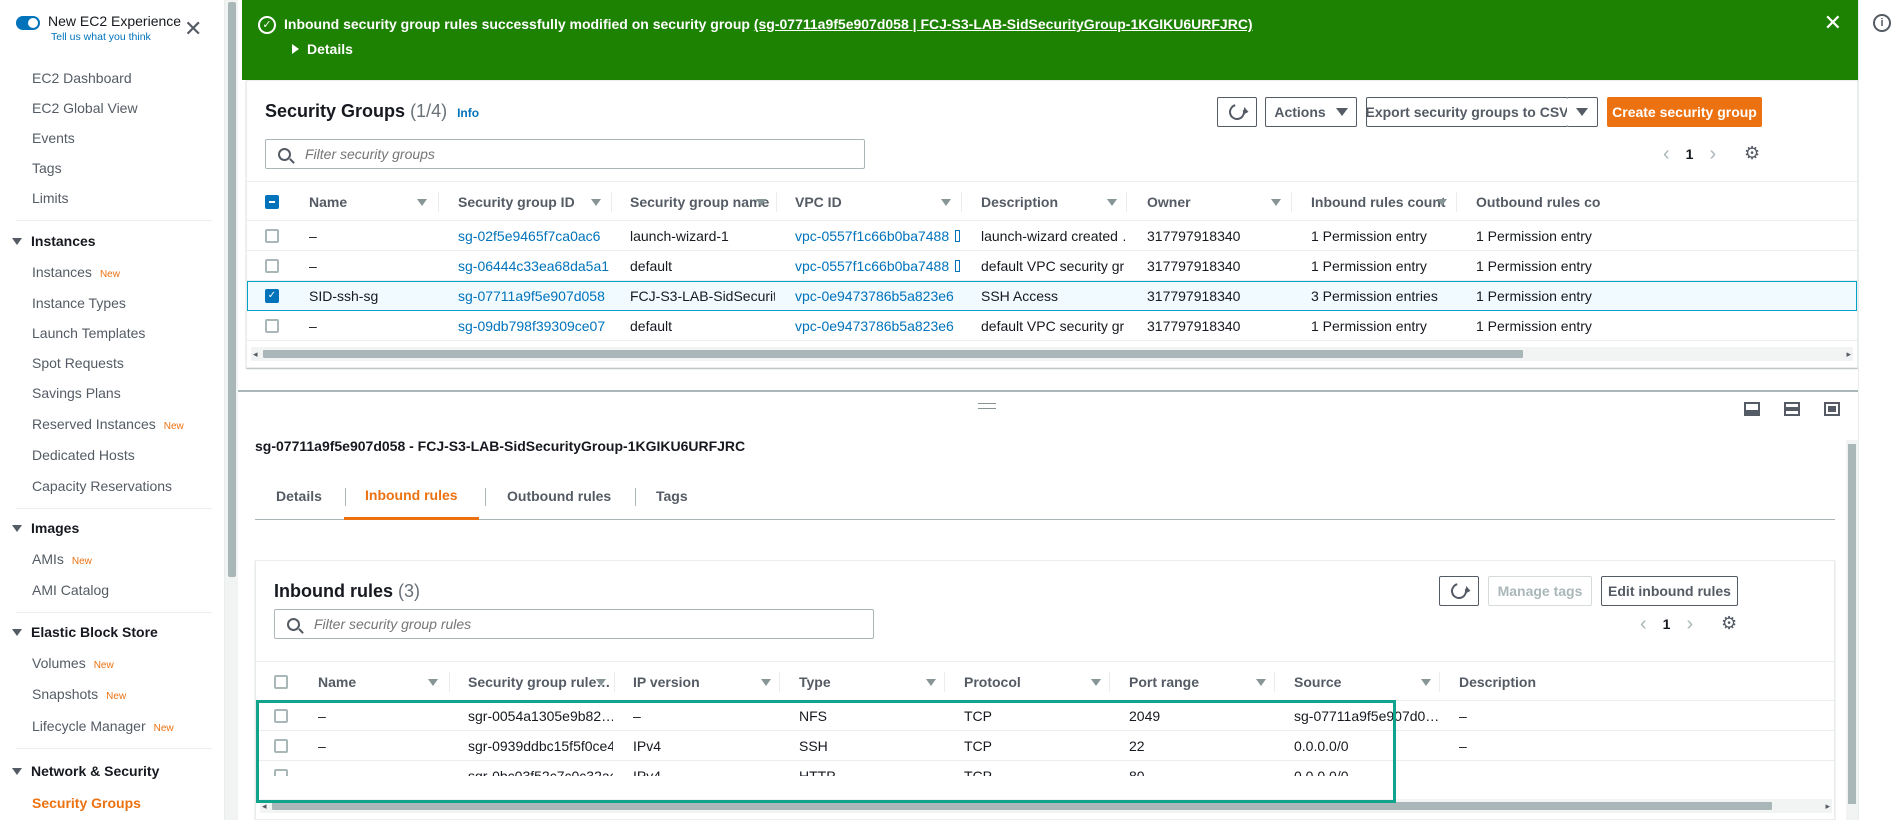 This screenshot has height=820, width=1902. I want to click on sidebar-scrollbar, so click(231, 410).